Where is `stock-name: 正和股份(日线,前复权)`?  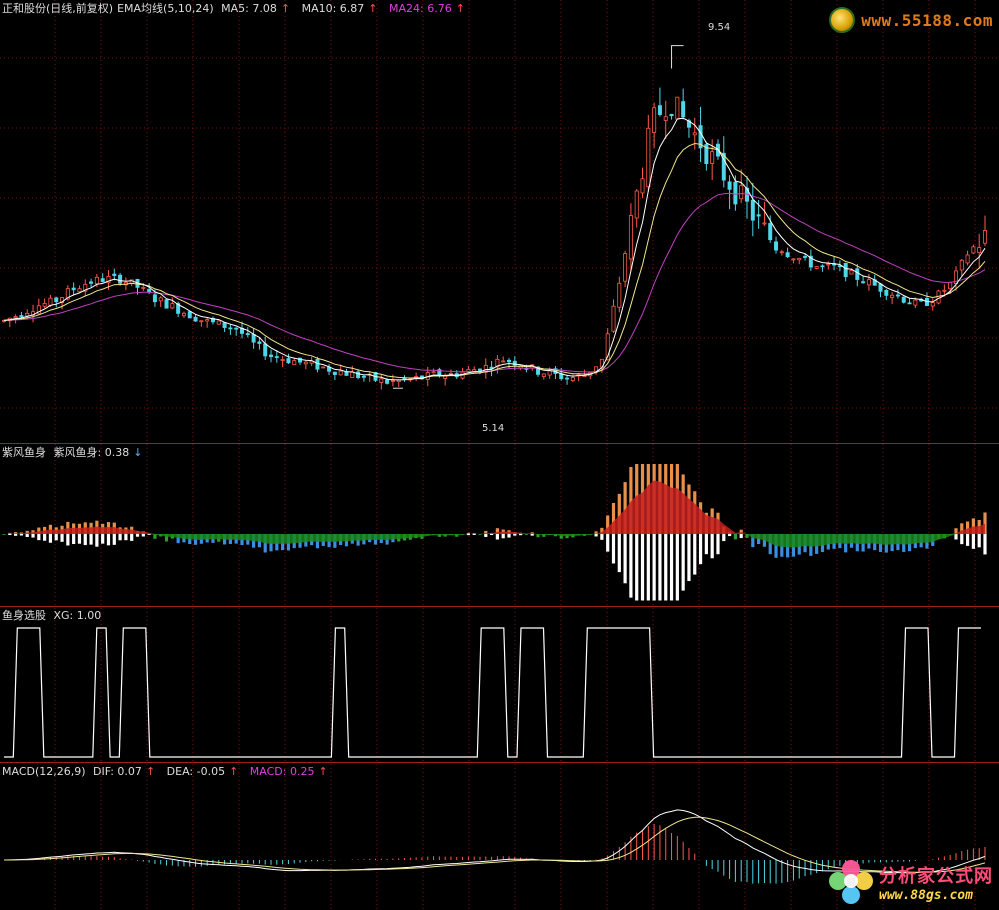 stock-name: 正和股份(日线,前复权) is located at coordinates (58, 8).